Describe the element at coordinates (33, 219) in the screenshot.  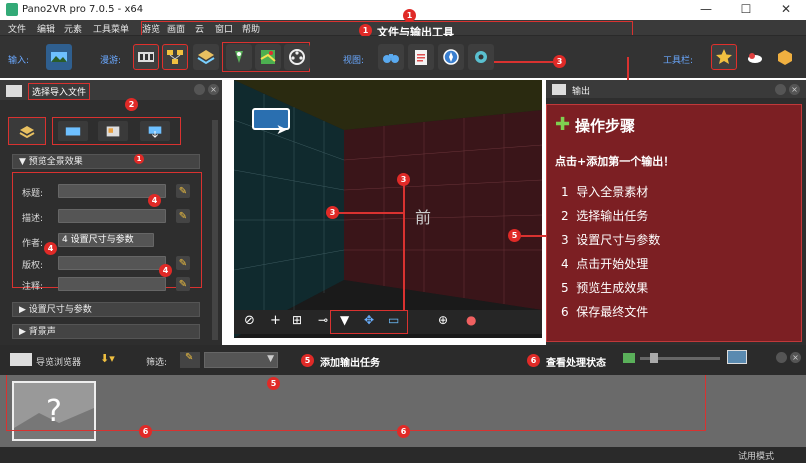
I see `field-label-description: 描述:` at that location.